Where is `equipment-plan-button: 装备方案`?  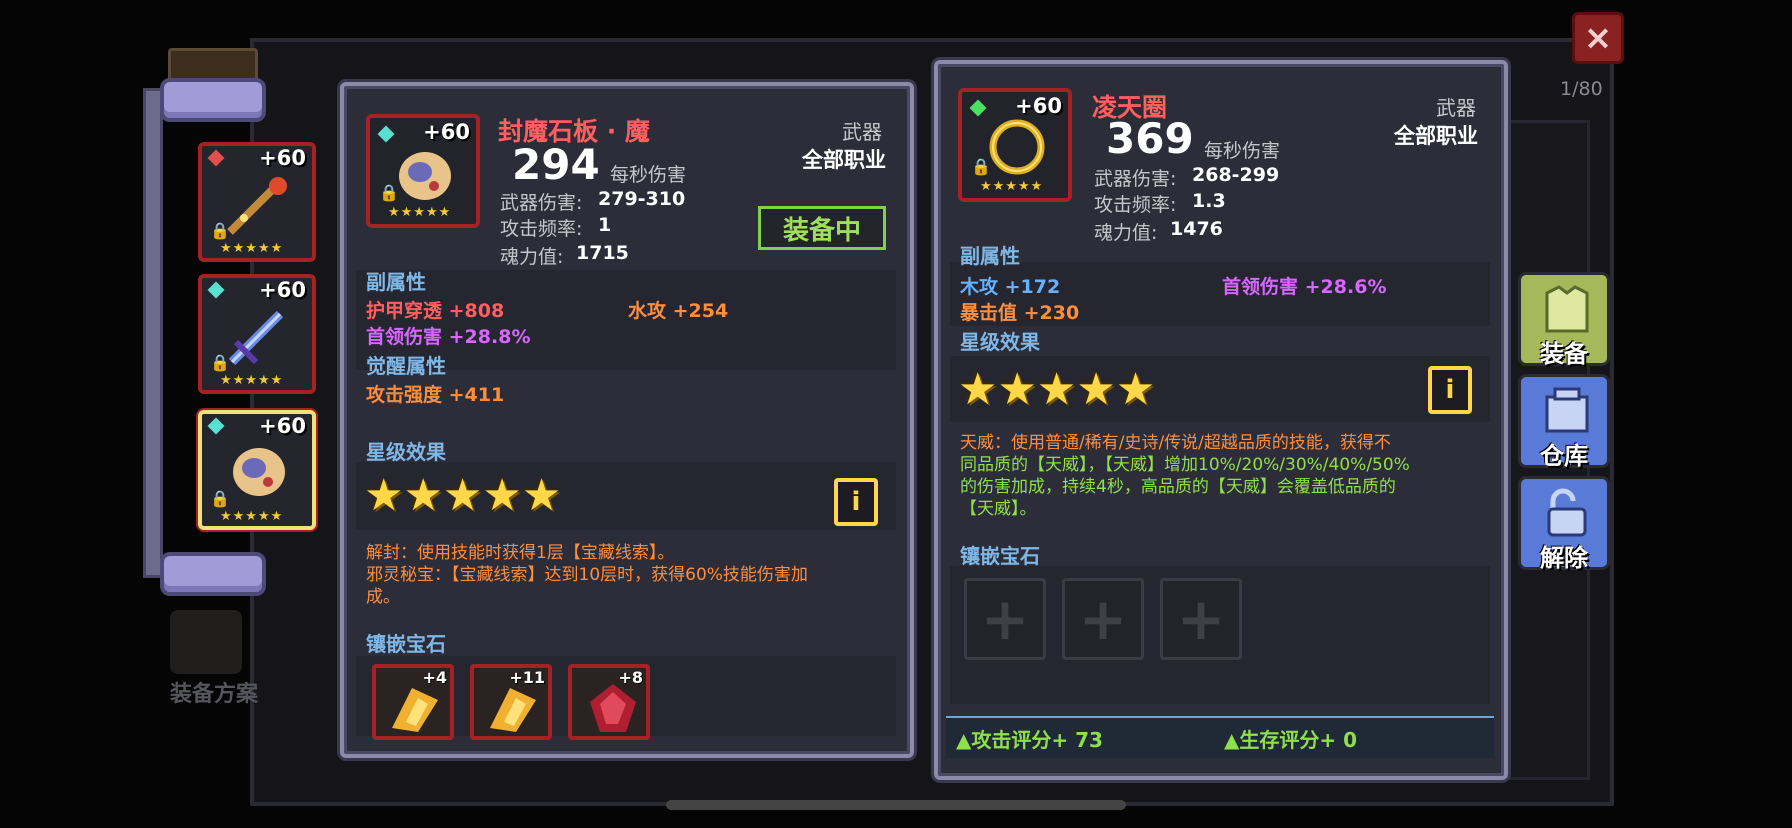
equipment-plan-button: 装备方案 is located at coordinates (214, 692).